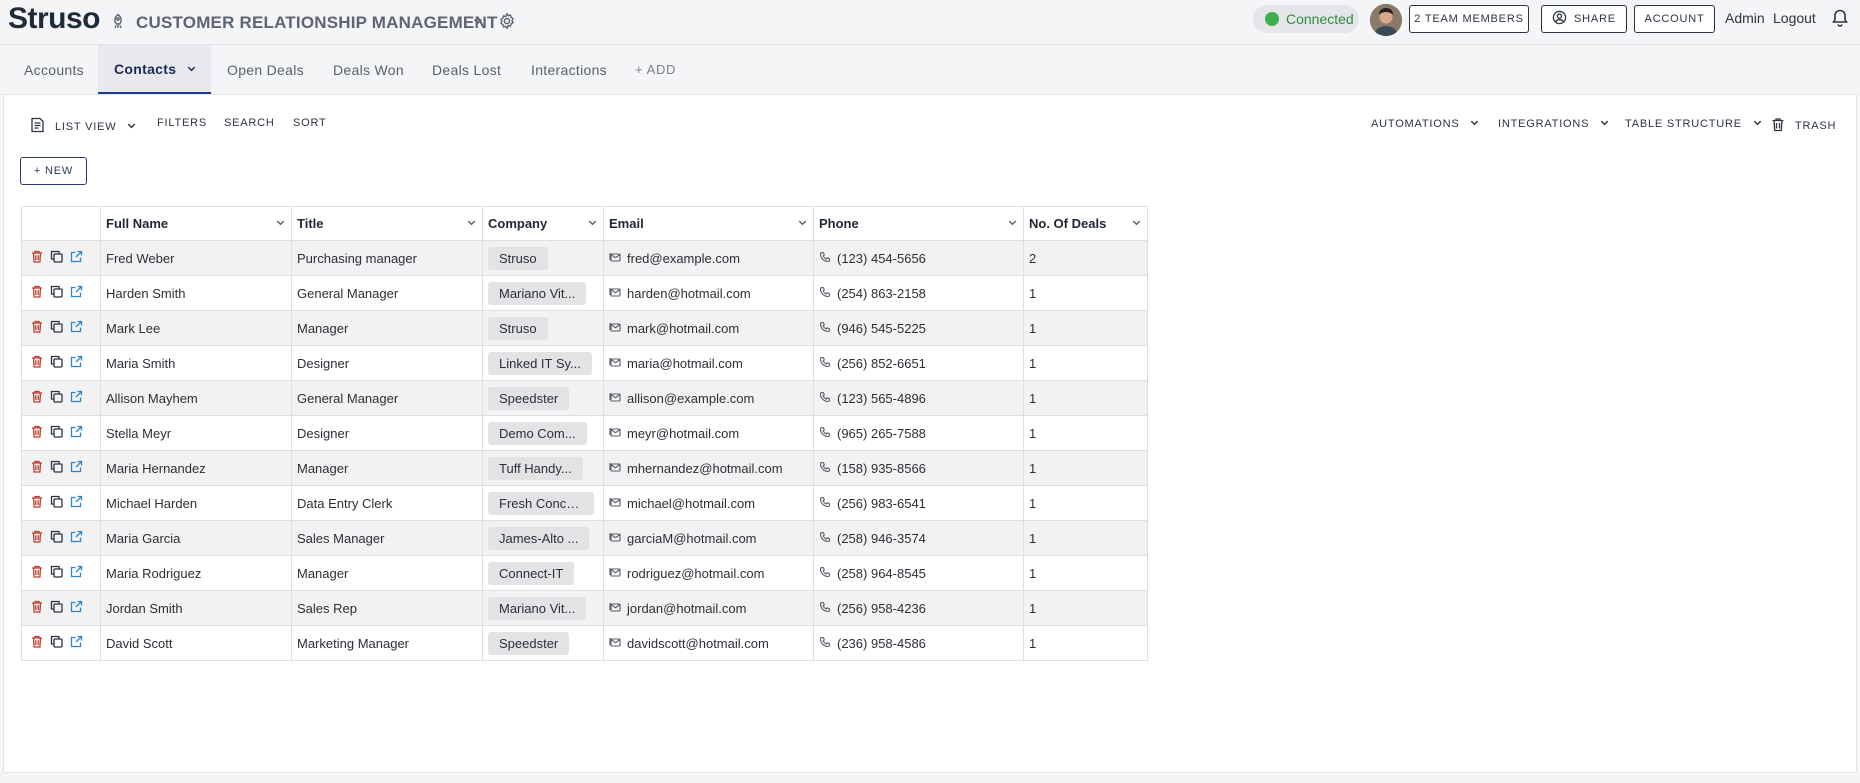 The width and height of the screenshot is (1860, 783). I want to click on cell-full-name: Maria Smith, so click(196, 363).